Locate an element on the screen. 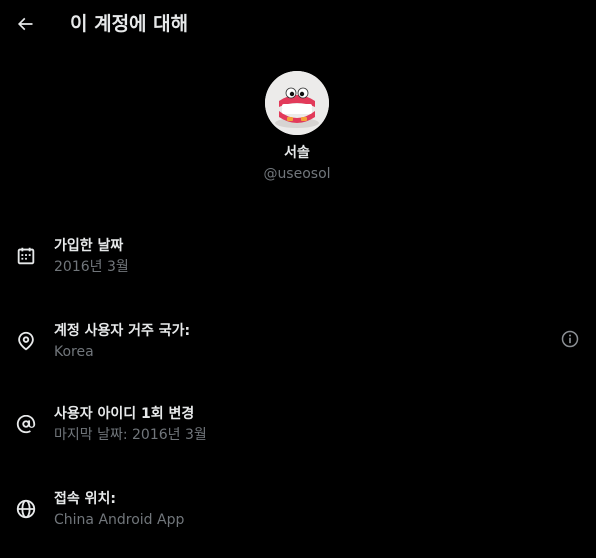  back-button is located at coordinates (25, 24).